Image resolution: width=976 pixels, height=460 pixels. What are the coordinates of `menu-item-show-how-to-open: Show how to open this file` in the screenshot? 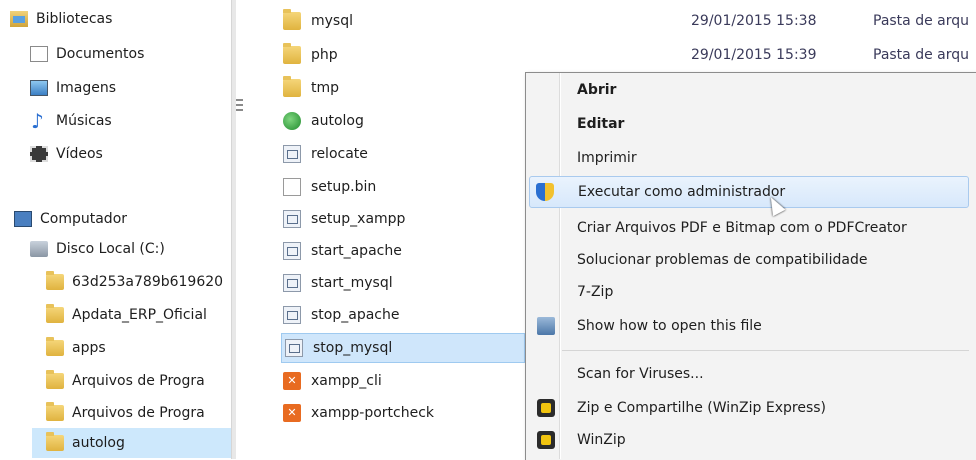 It's located at (749, 326).